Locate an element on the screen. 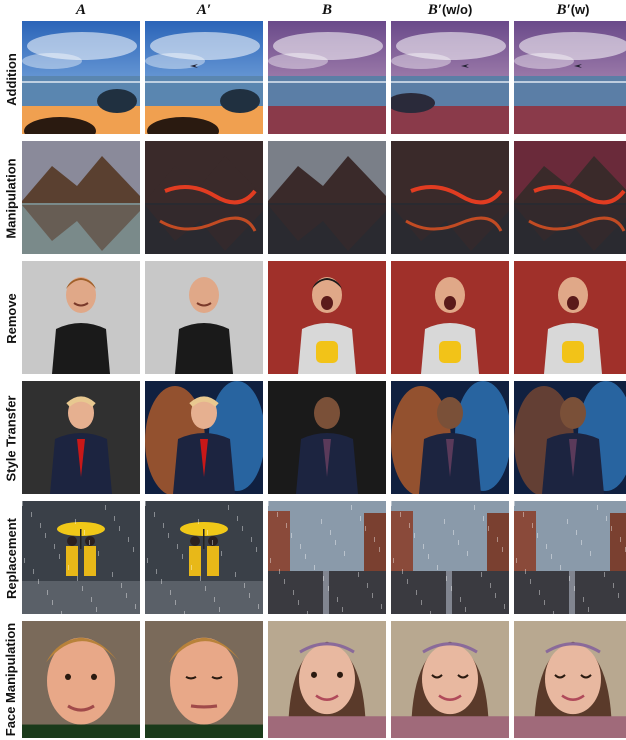  image-mountain-b-prime-with is located at coordinates (570, 197).